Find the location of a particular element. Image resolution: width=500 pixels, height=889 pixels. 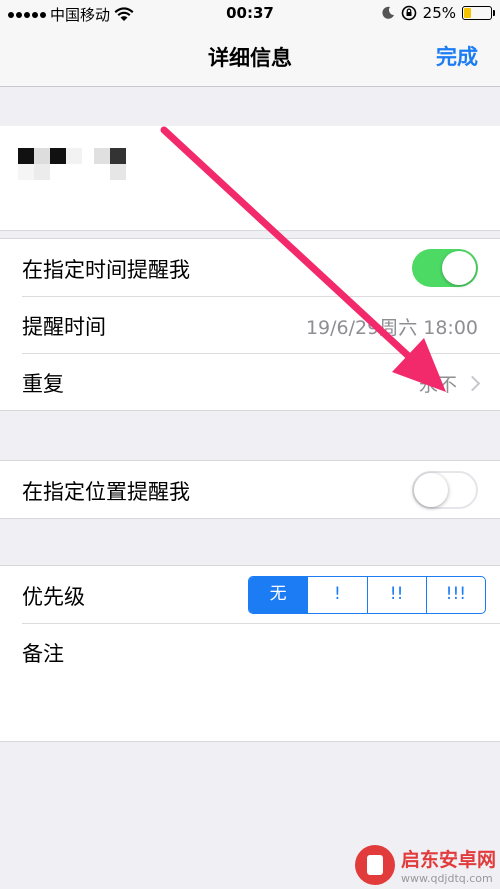

page-title: 详细信息 is located at coordinates (250, 58).